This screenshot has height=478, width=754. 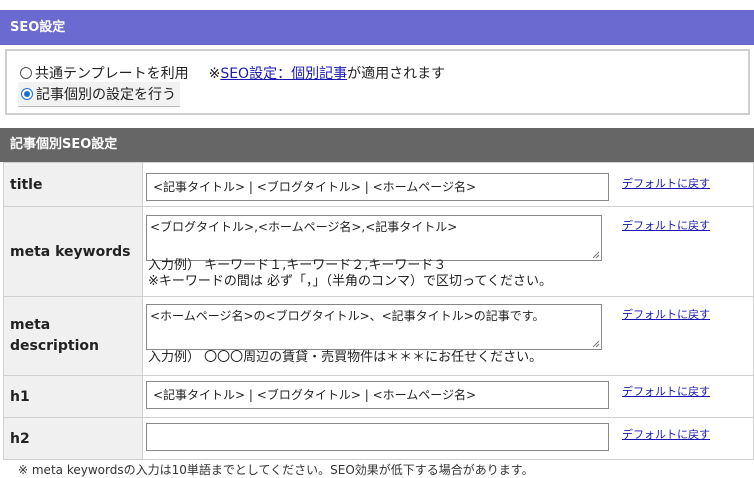 What do you see at coordinates (666, 183) in the screenshot?
I see `title-default-link: デフォルトに戻す` at bounding box center [666, 183].